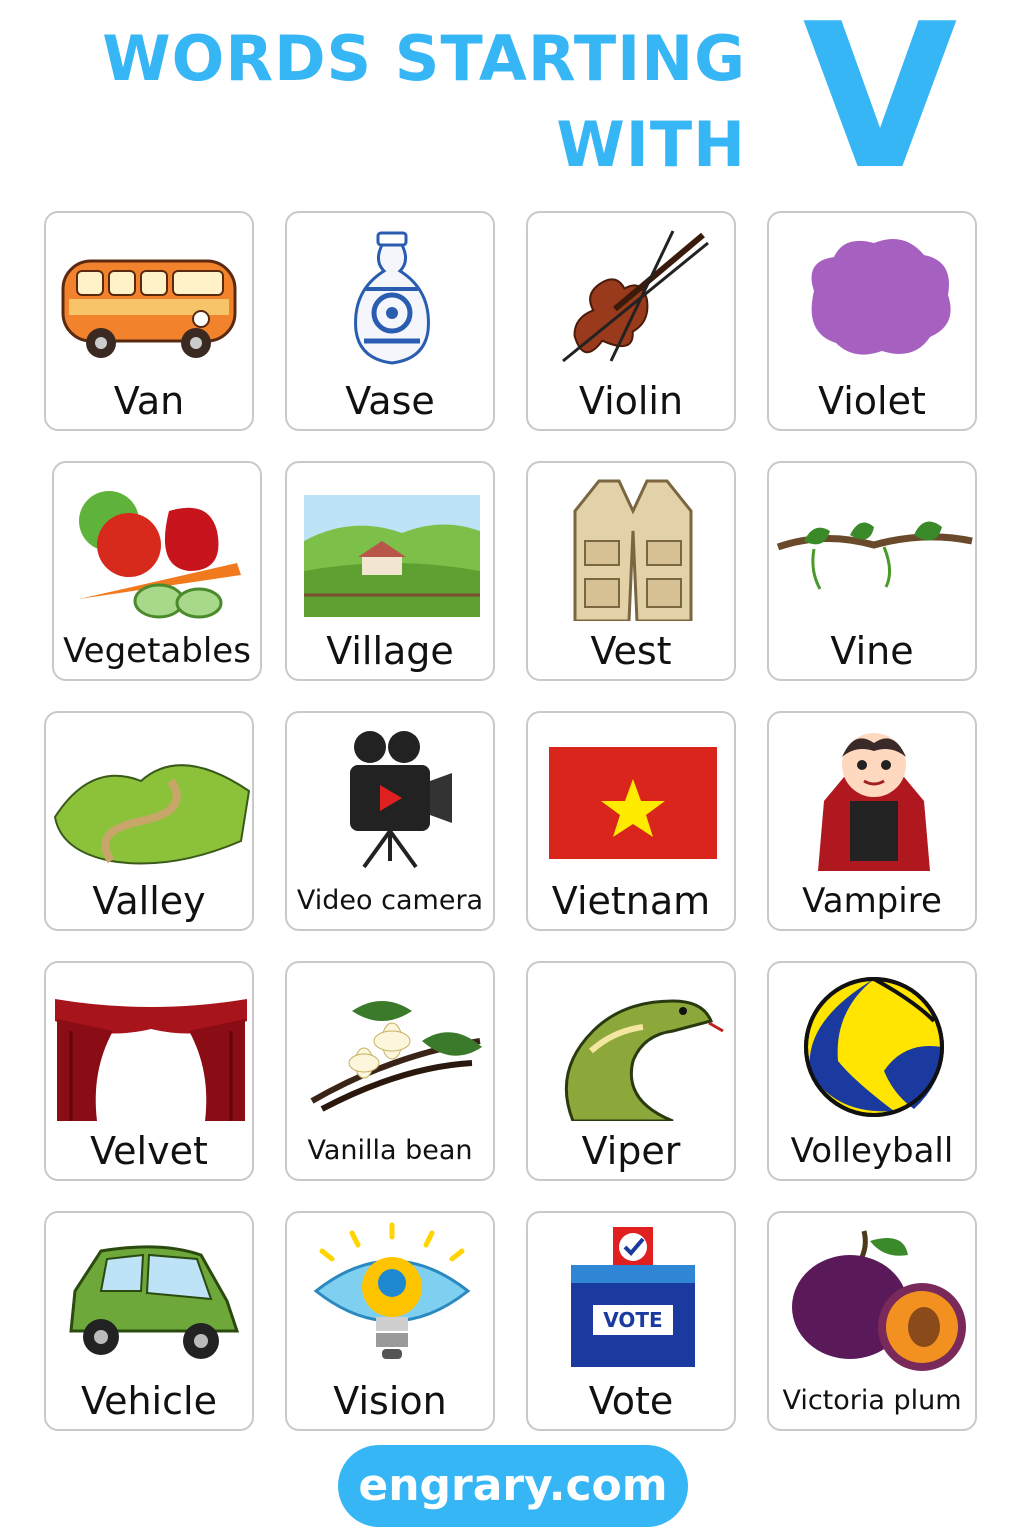  Describe the element at coordinates (879, 1300) in the screenshot. I see `victoria-plum-icon` at that location.